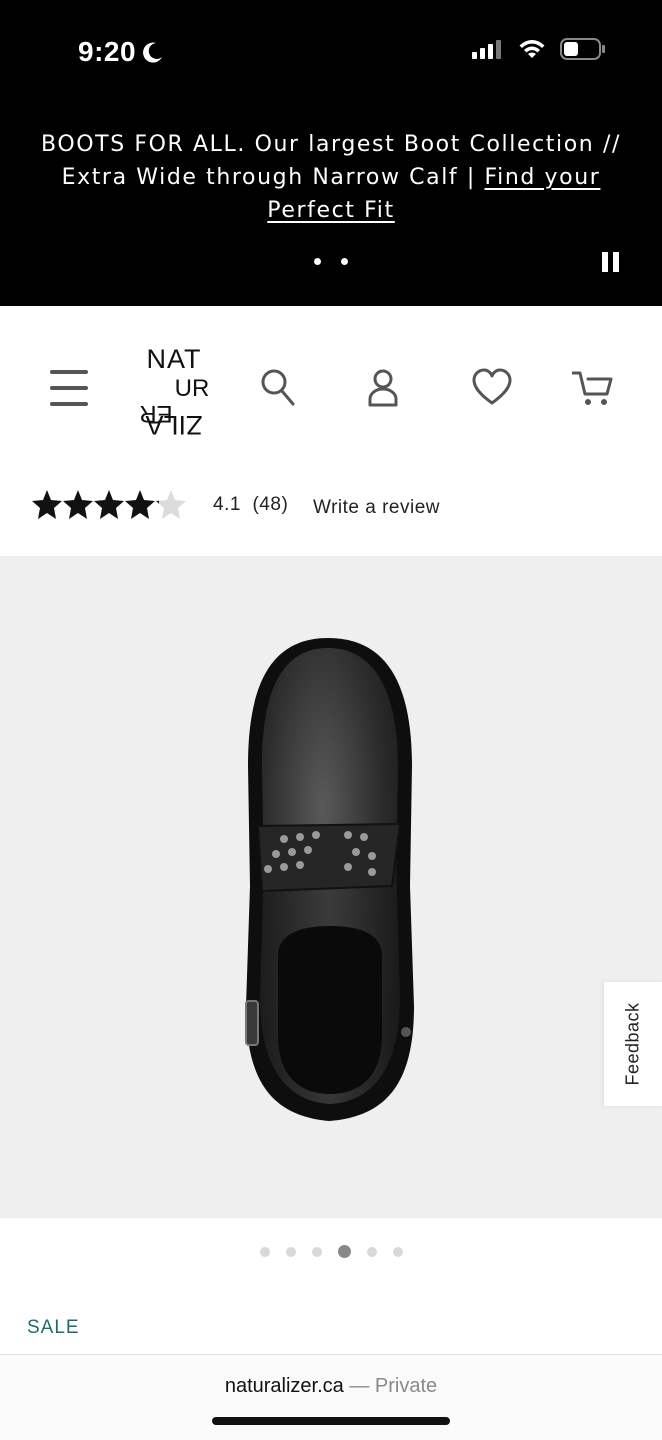 This screenshot has height=1440, width=662. I want to click on battery-icon, so click(582, 49).